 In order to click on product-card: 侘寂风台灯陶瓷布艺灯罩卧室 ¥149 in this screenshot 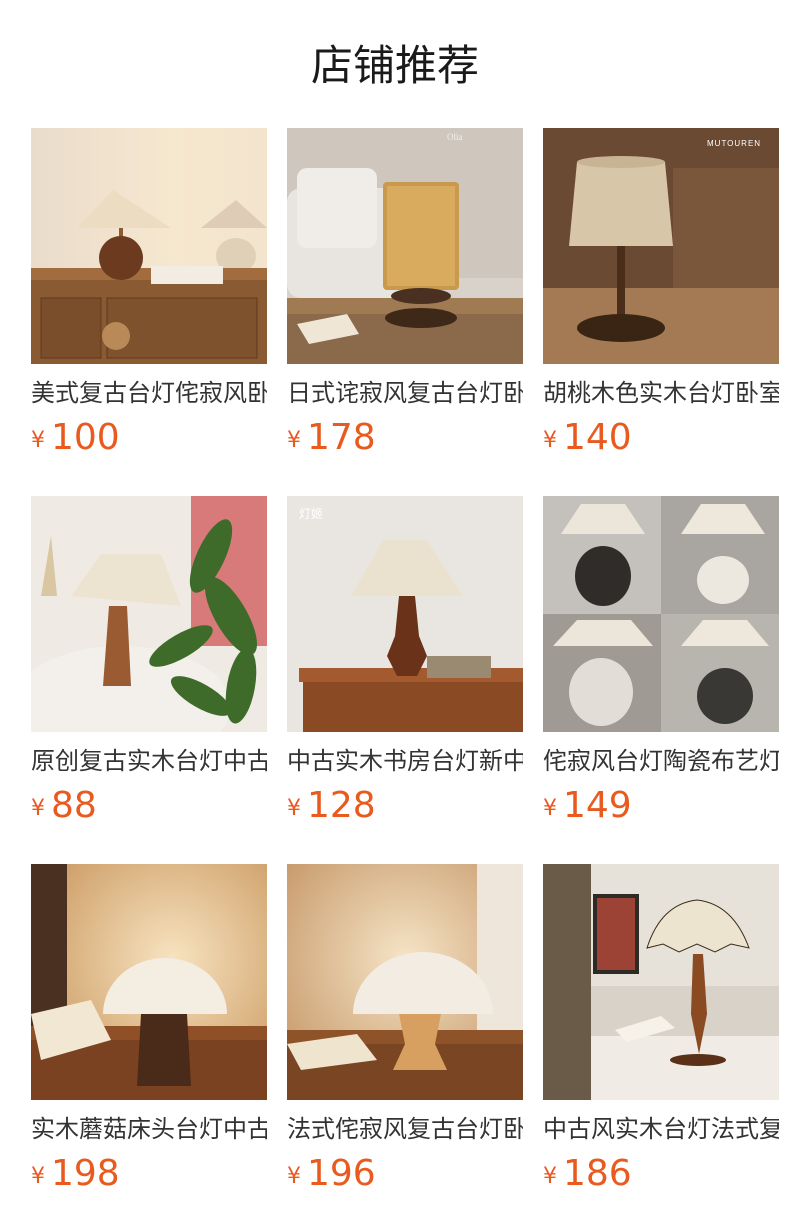, I will do `click(661, 680)`.